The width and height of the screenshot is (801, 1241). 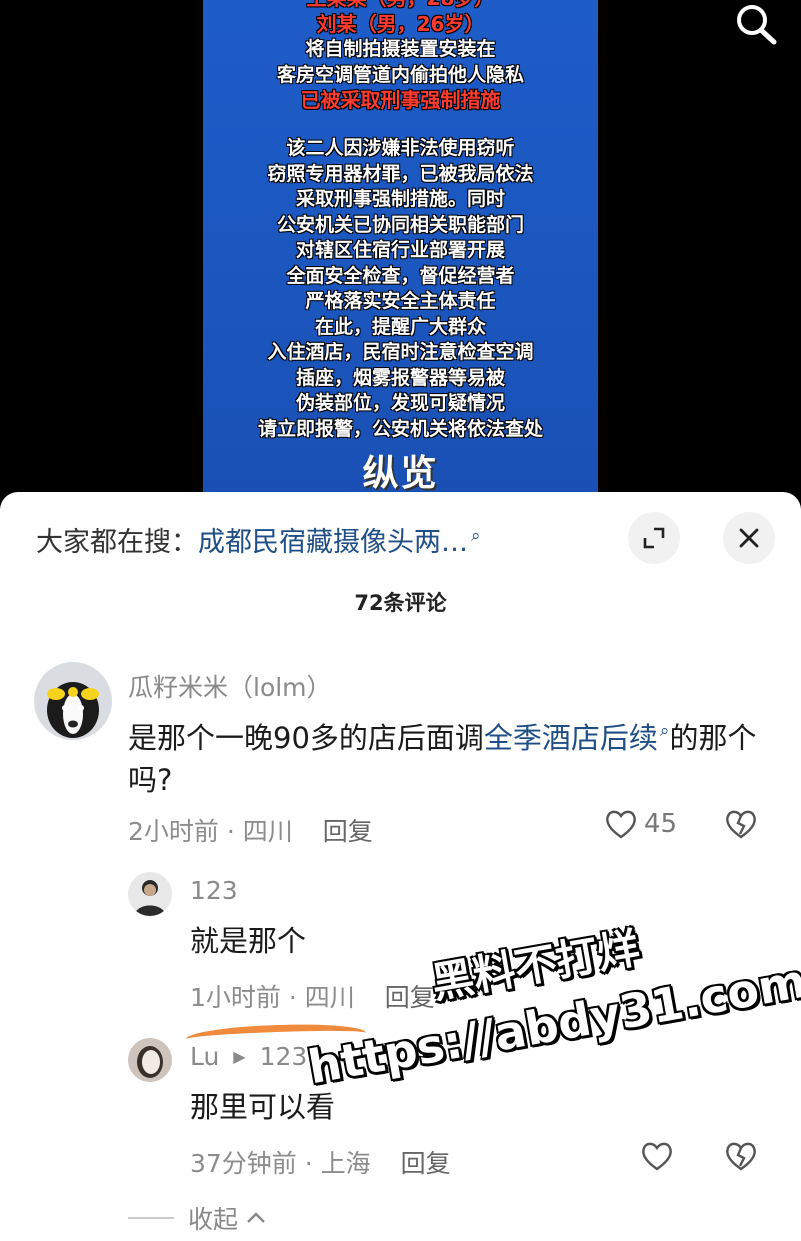 What do you see at coordinates (214, 890) in the screenshot?
I see `comment-username: 123` at bounding box center [214, 890].